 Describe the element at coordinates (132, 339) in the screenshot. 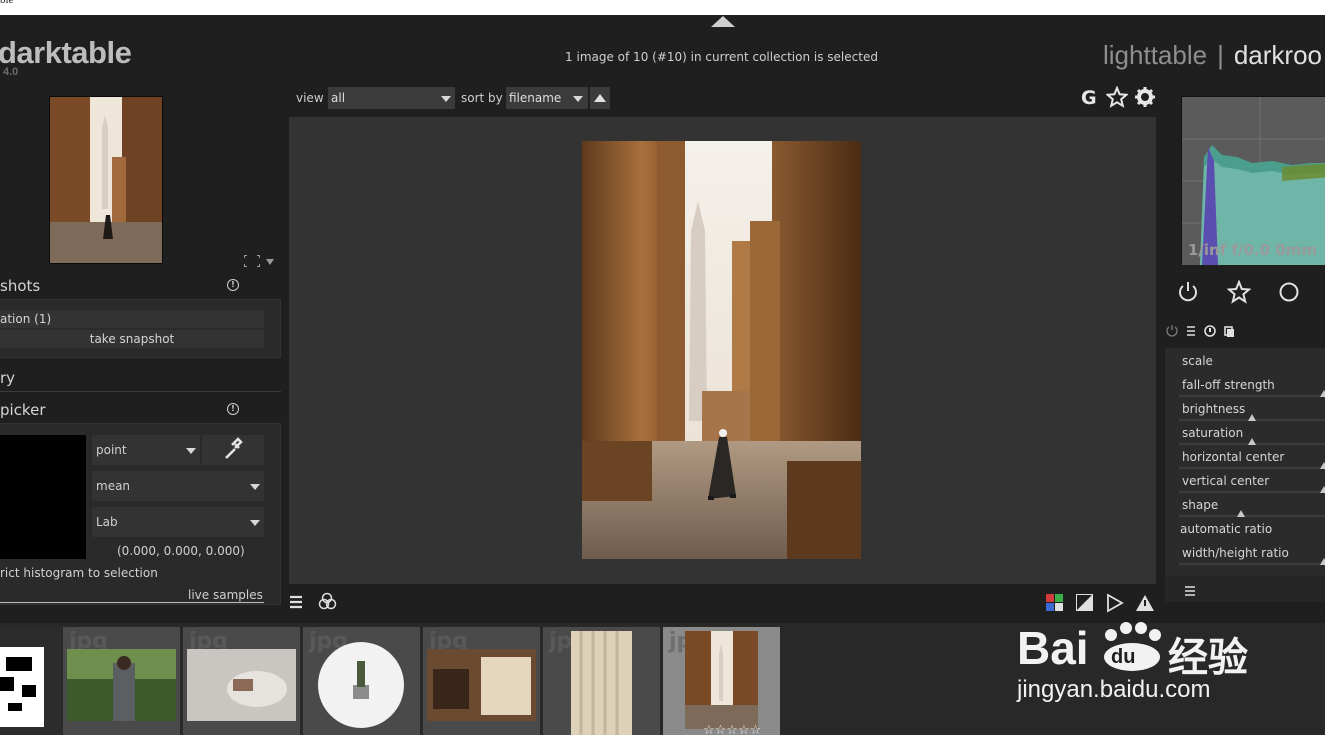

I see `take-snapshot-button: take snapshot` at that location.